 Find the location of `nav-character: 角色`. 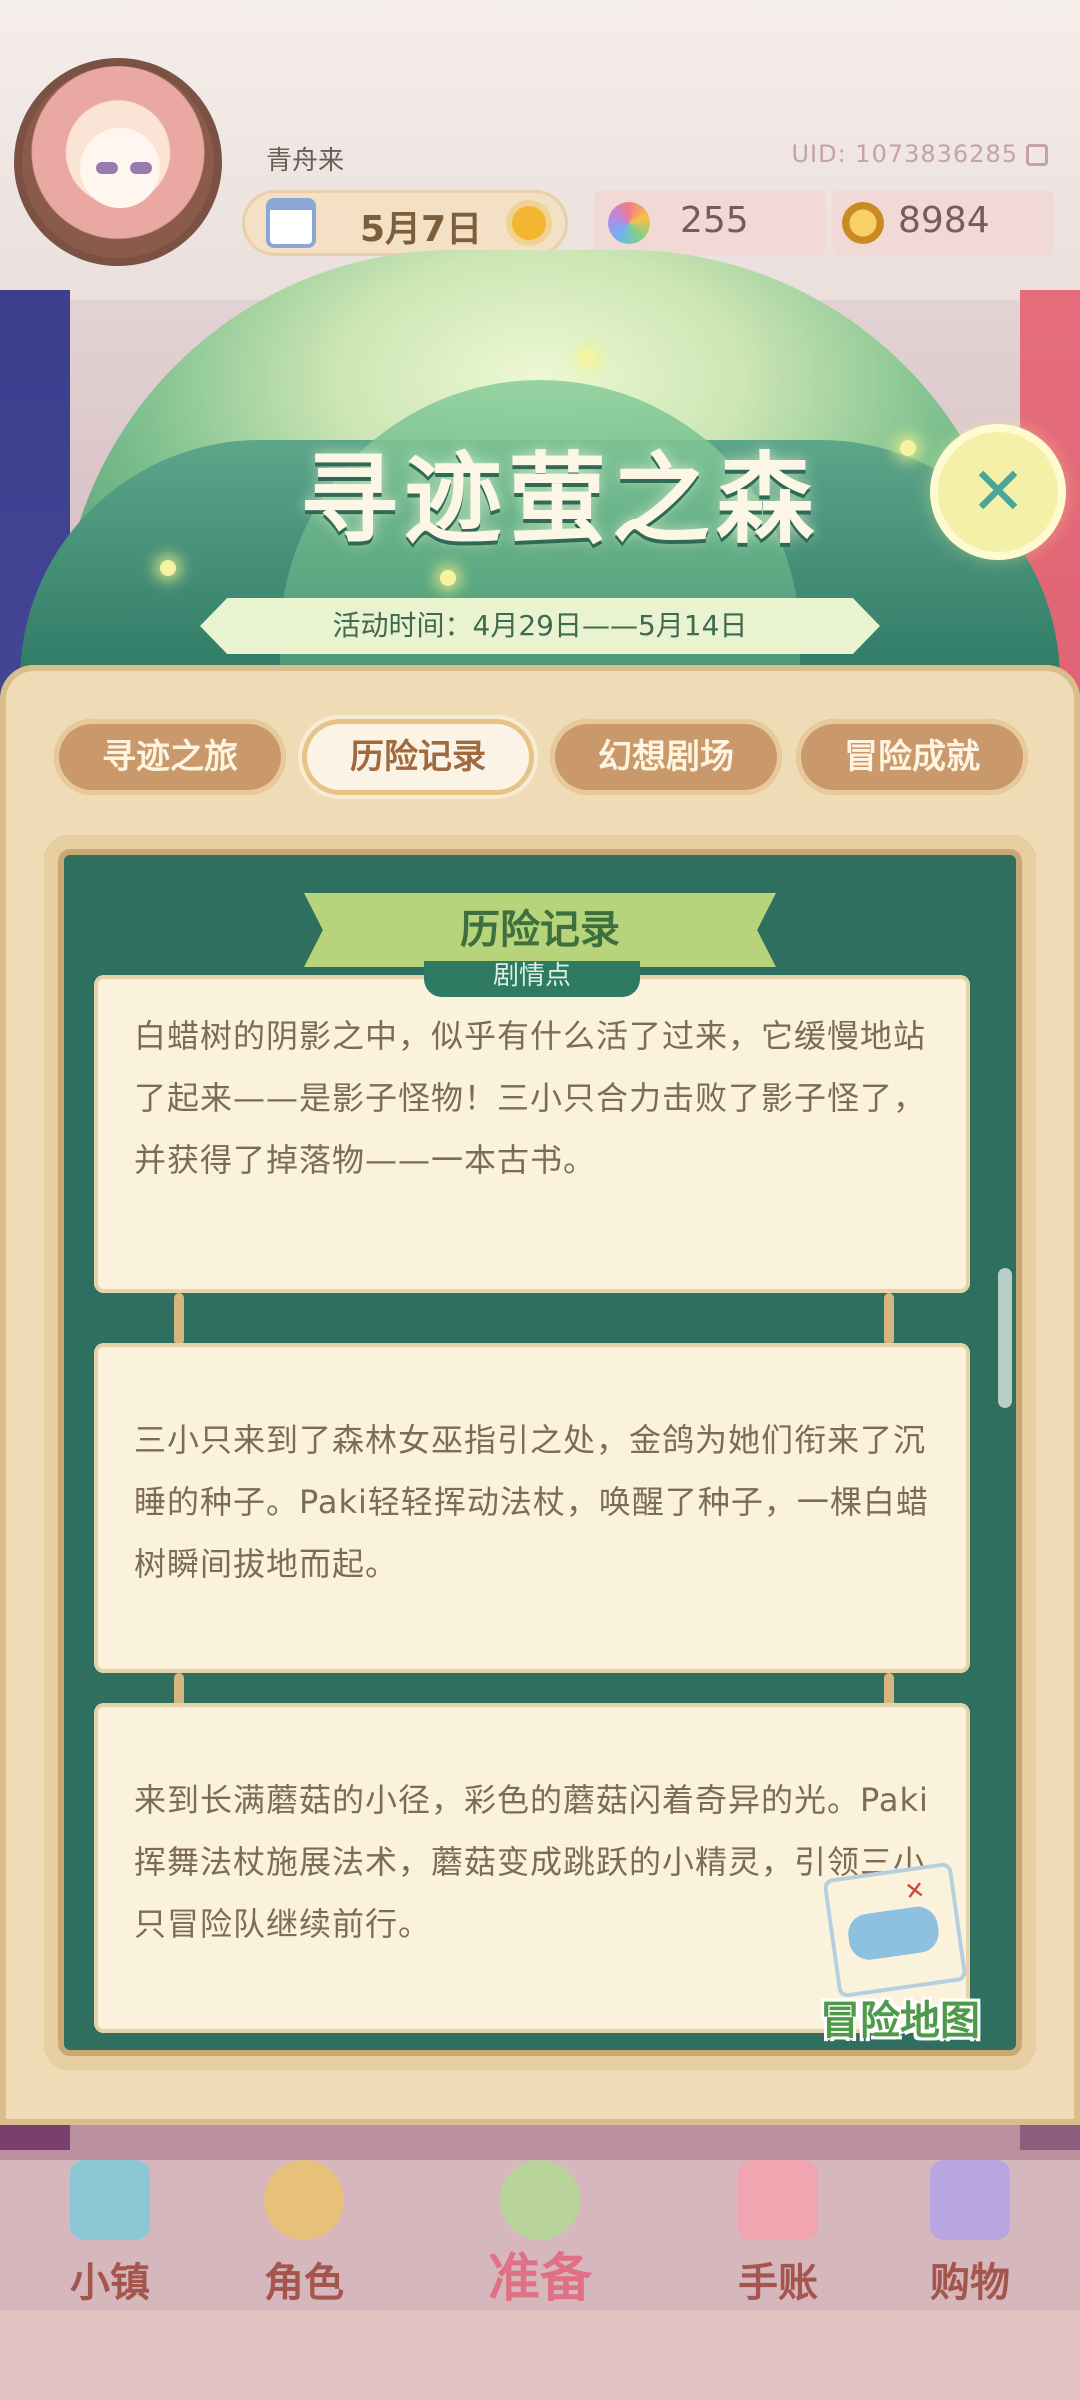

nav-character: 角色 is located at coordinates (304, 2235).